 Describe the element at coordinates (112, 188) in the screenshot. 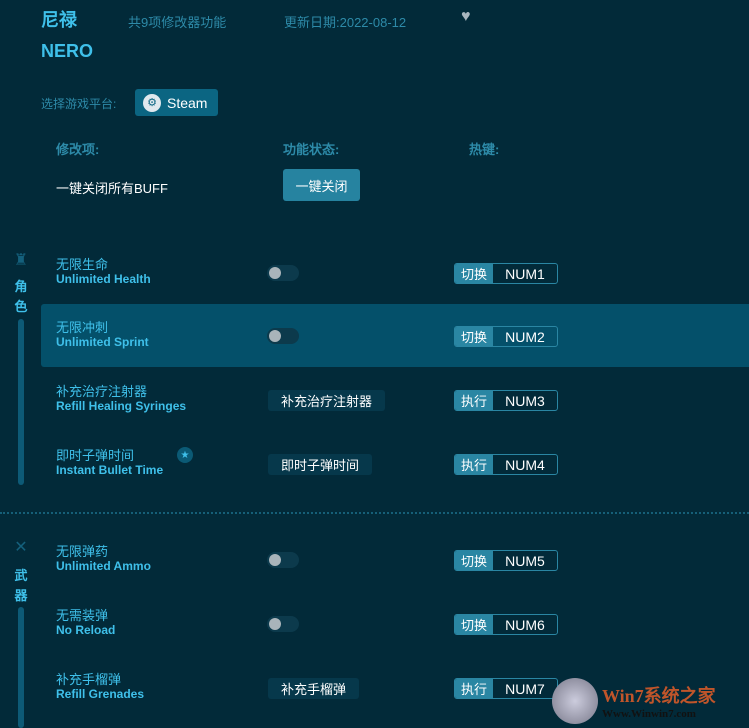

I see `close-all-buff-label: 一键关闭所有BUFF` at that location.